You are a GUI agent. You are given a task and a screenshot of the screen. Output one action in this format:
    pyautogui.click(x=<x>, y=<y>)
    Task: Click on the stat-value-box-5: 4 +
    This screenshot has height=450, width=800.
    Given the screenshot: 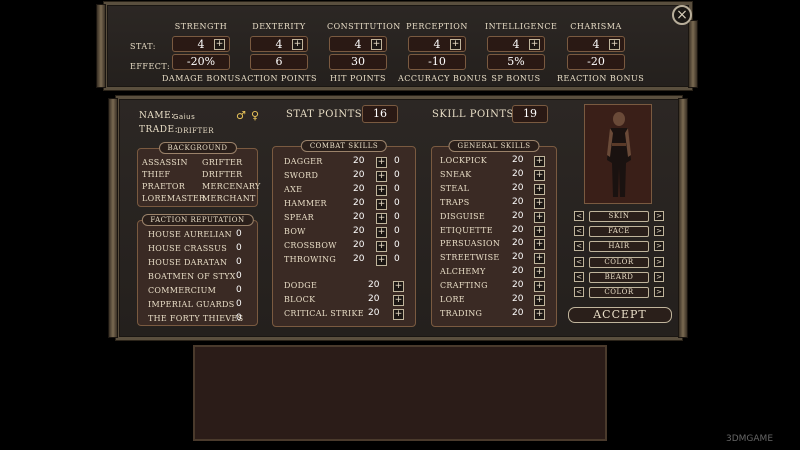 What is the action you would take?
    pyautogui.click(x=596, y=44)
    